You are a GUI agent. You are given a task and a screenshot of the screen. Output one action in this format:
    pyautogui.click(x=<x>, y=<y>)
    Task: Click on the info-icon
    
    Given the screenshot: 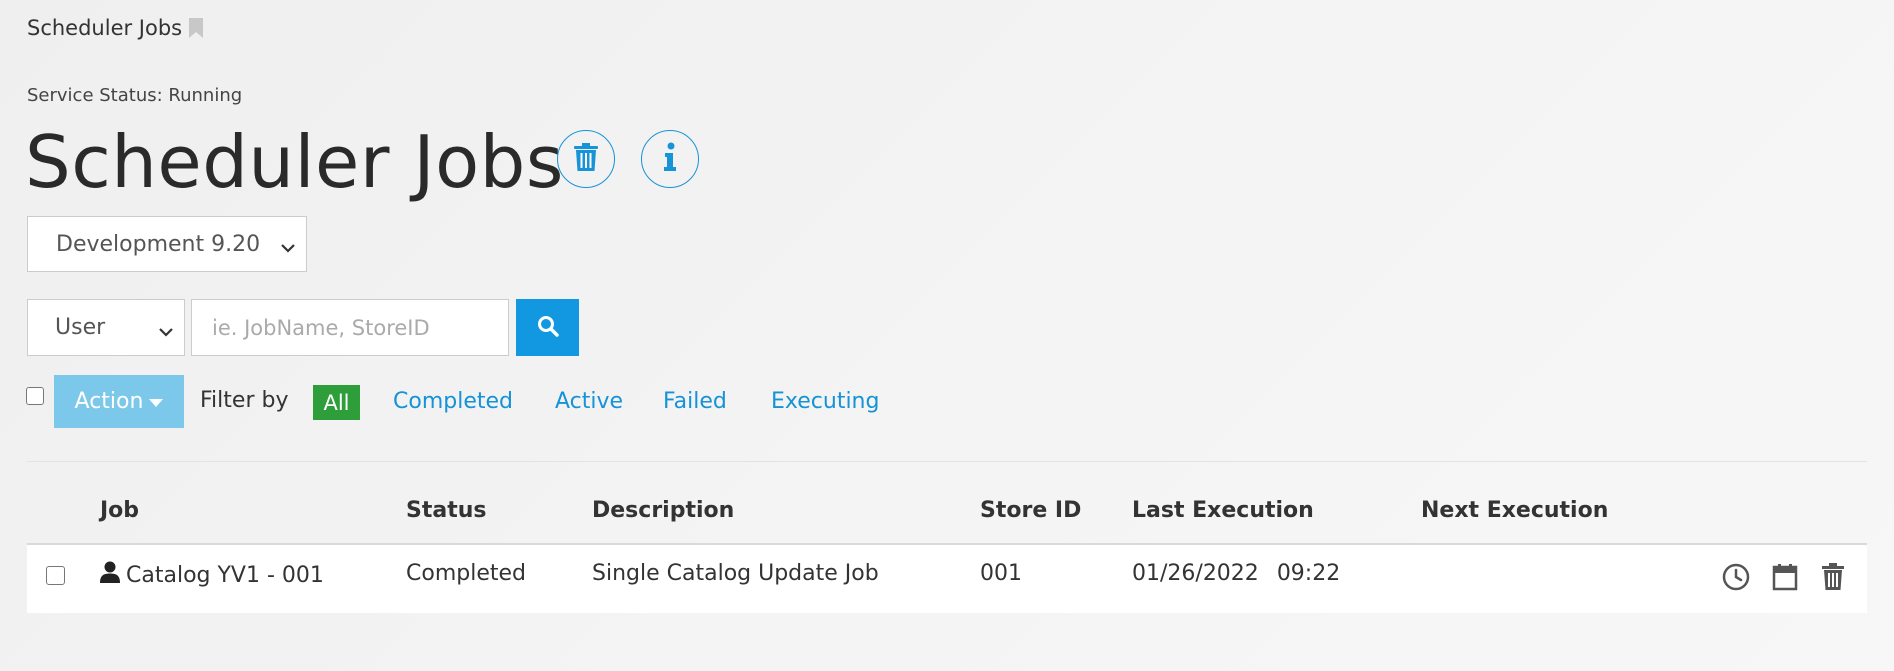 What is the action you would take?
    pyautogui.click(x=670, y=159)
    